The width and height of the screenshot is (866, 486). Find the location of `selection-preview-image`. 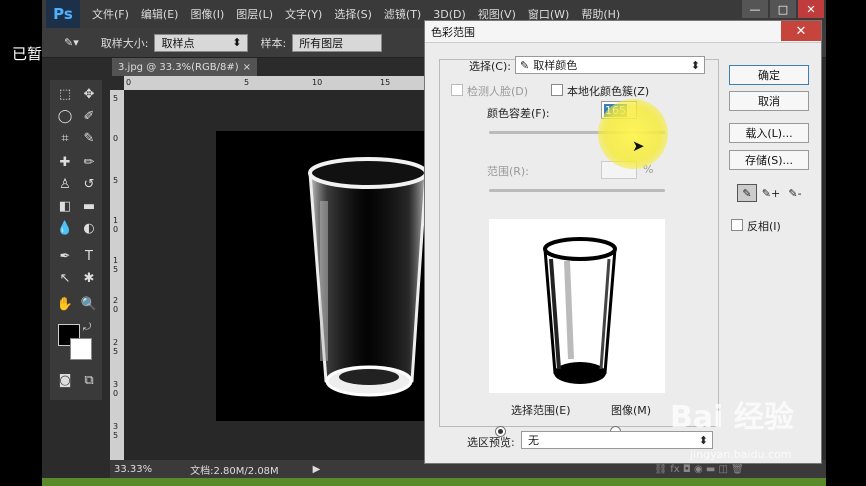

selection-preview-image is located at coordinates (580, 310).